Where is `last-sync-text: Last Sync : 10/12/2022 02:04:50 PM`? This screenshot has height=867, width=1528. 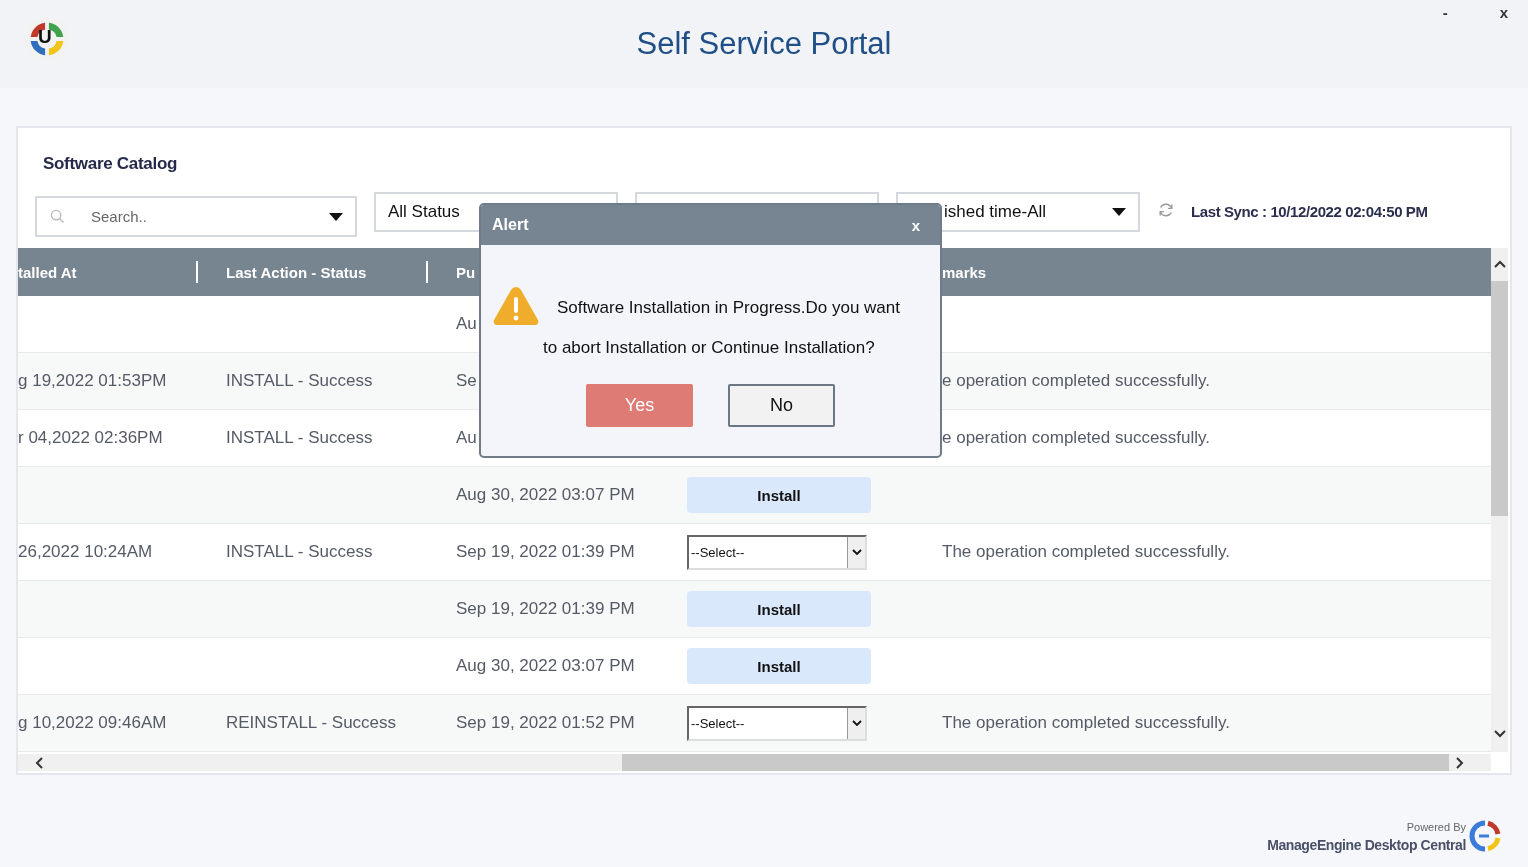 last-sync-text: Last Sync : 10/12/2022 02:04:50 PM is located at coordinates (1309, 211).